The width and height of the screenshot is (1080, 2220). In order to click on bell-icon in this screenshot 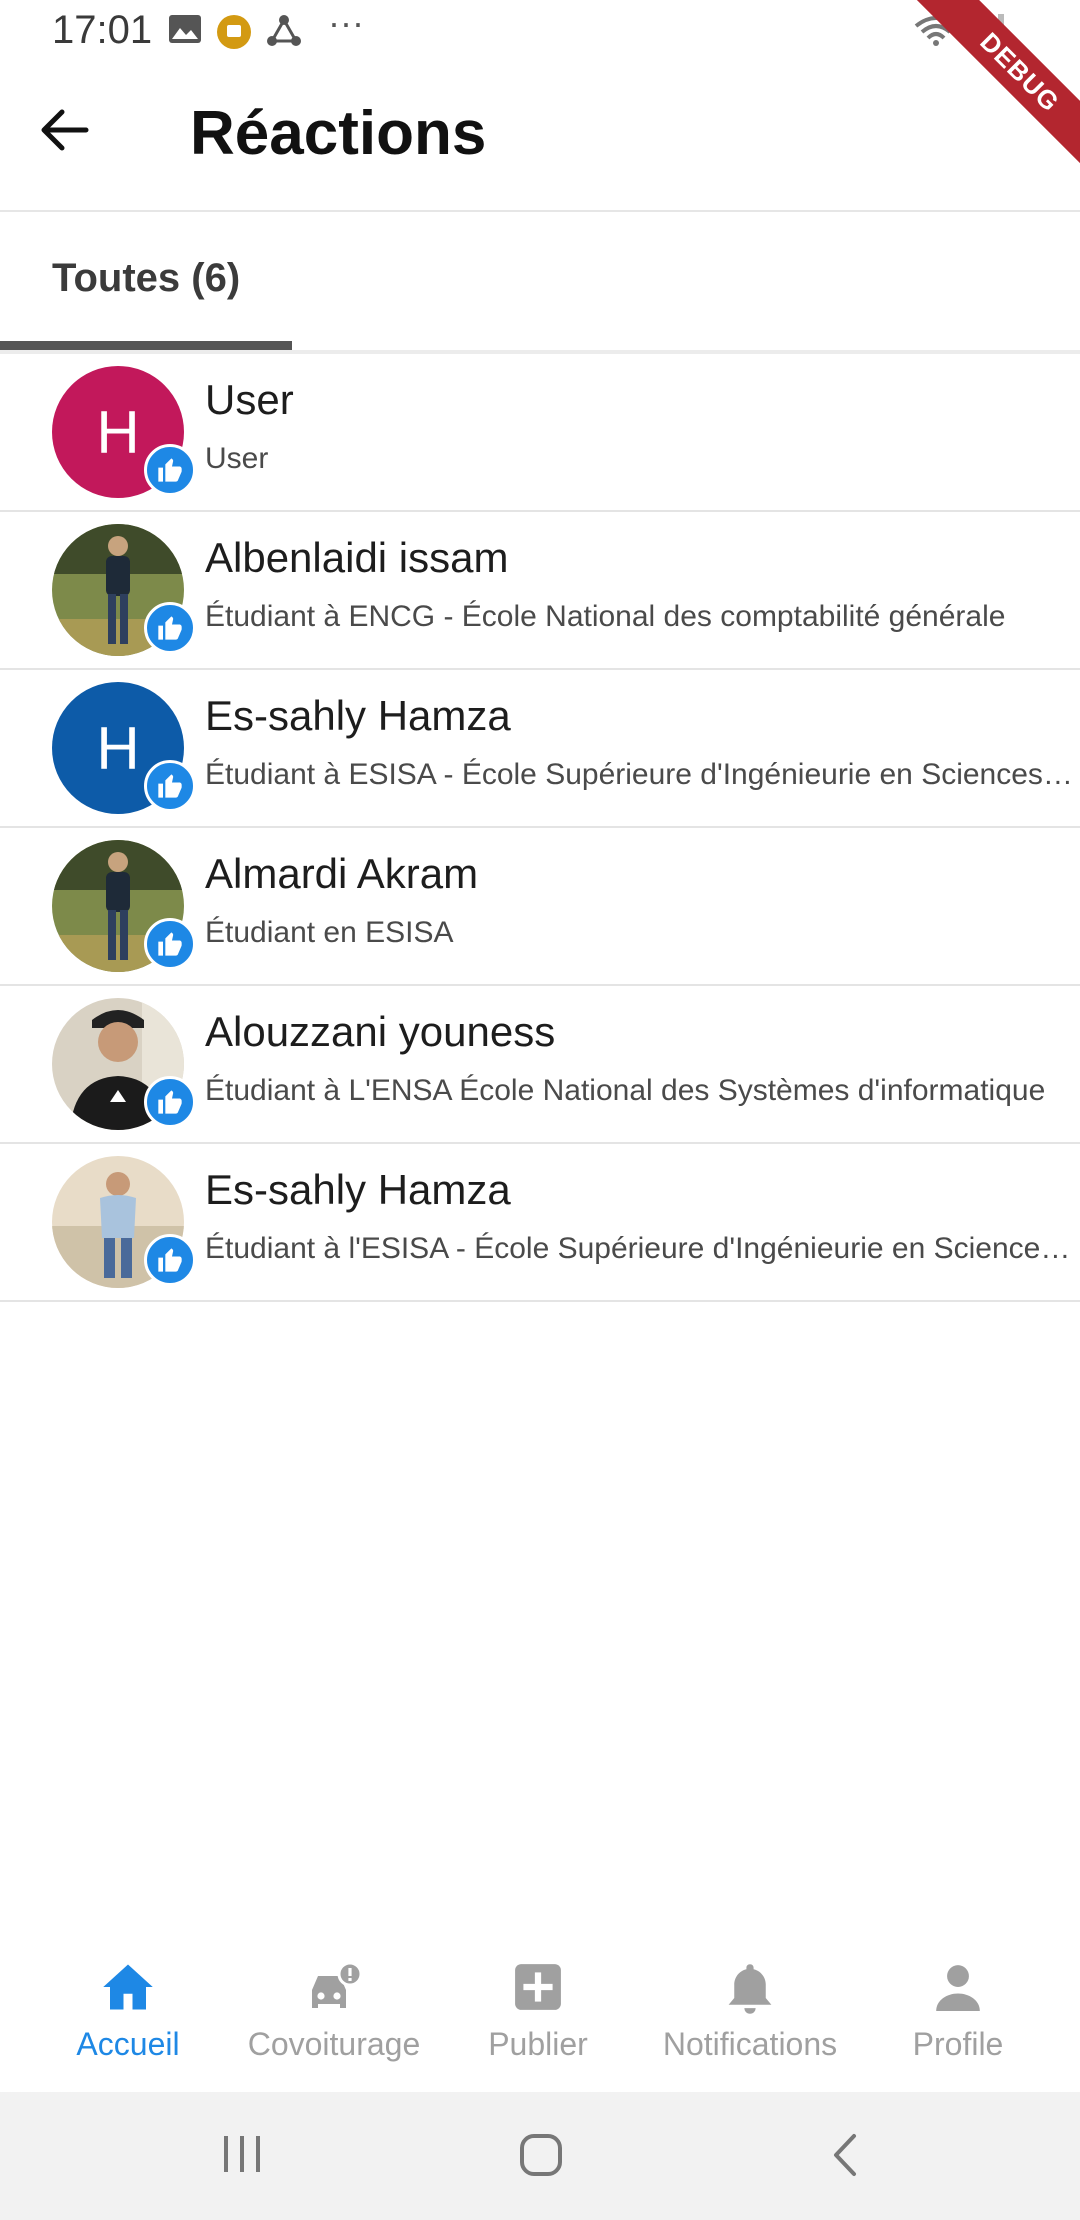, I will do `click(750, 1991)`.